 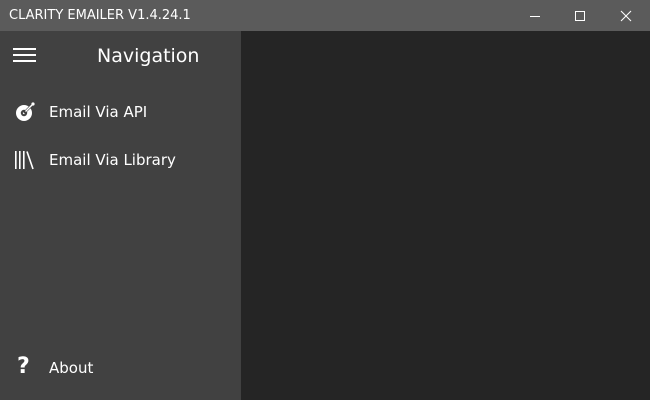 I want to click on hamburger-icon, so click(x=24, y=55).